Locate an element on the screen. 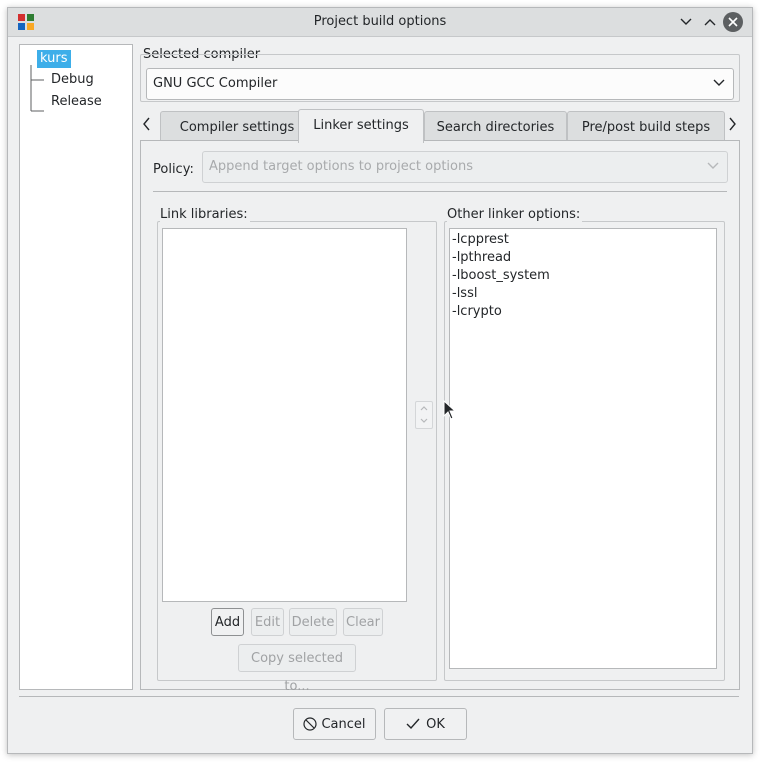  linker-option-line: -lcrypto is located at coordinates (477, 311).